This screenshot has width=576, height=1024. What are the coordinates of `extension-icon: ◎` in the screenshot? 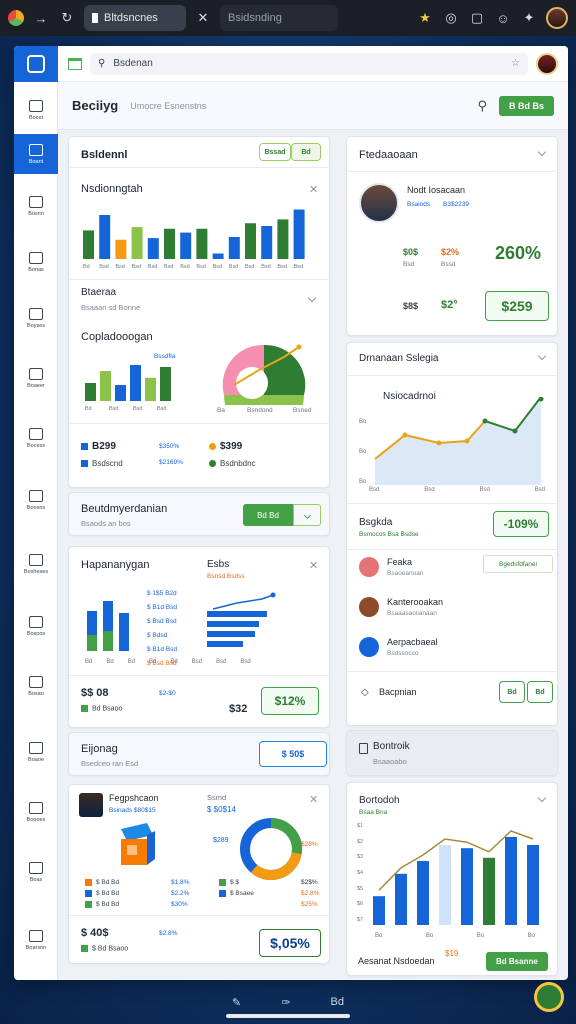 It's located at (451, 18).